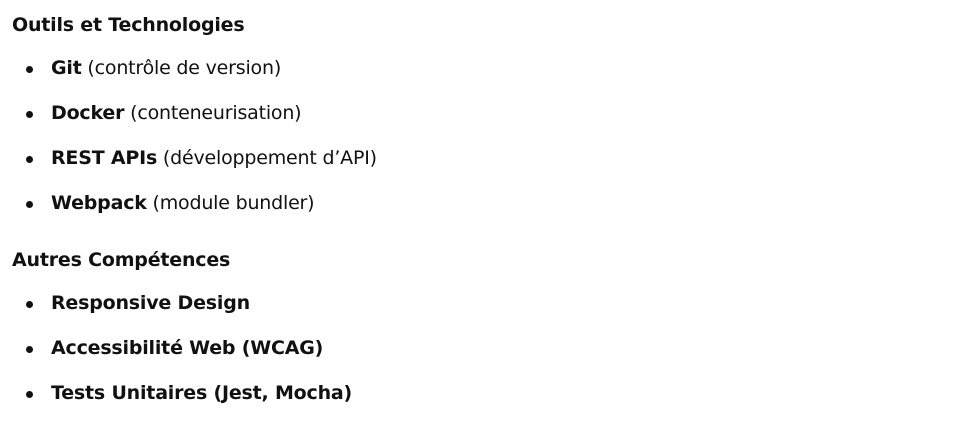 The width and height of the screenshot is (976, 441). What do you see at coordinates (230, 203) in the screenshot?
I see `item-description: (module bundler)` at bounding box center [230, 203].